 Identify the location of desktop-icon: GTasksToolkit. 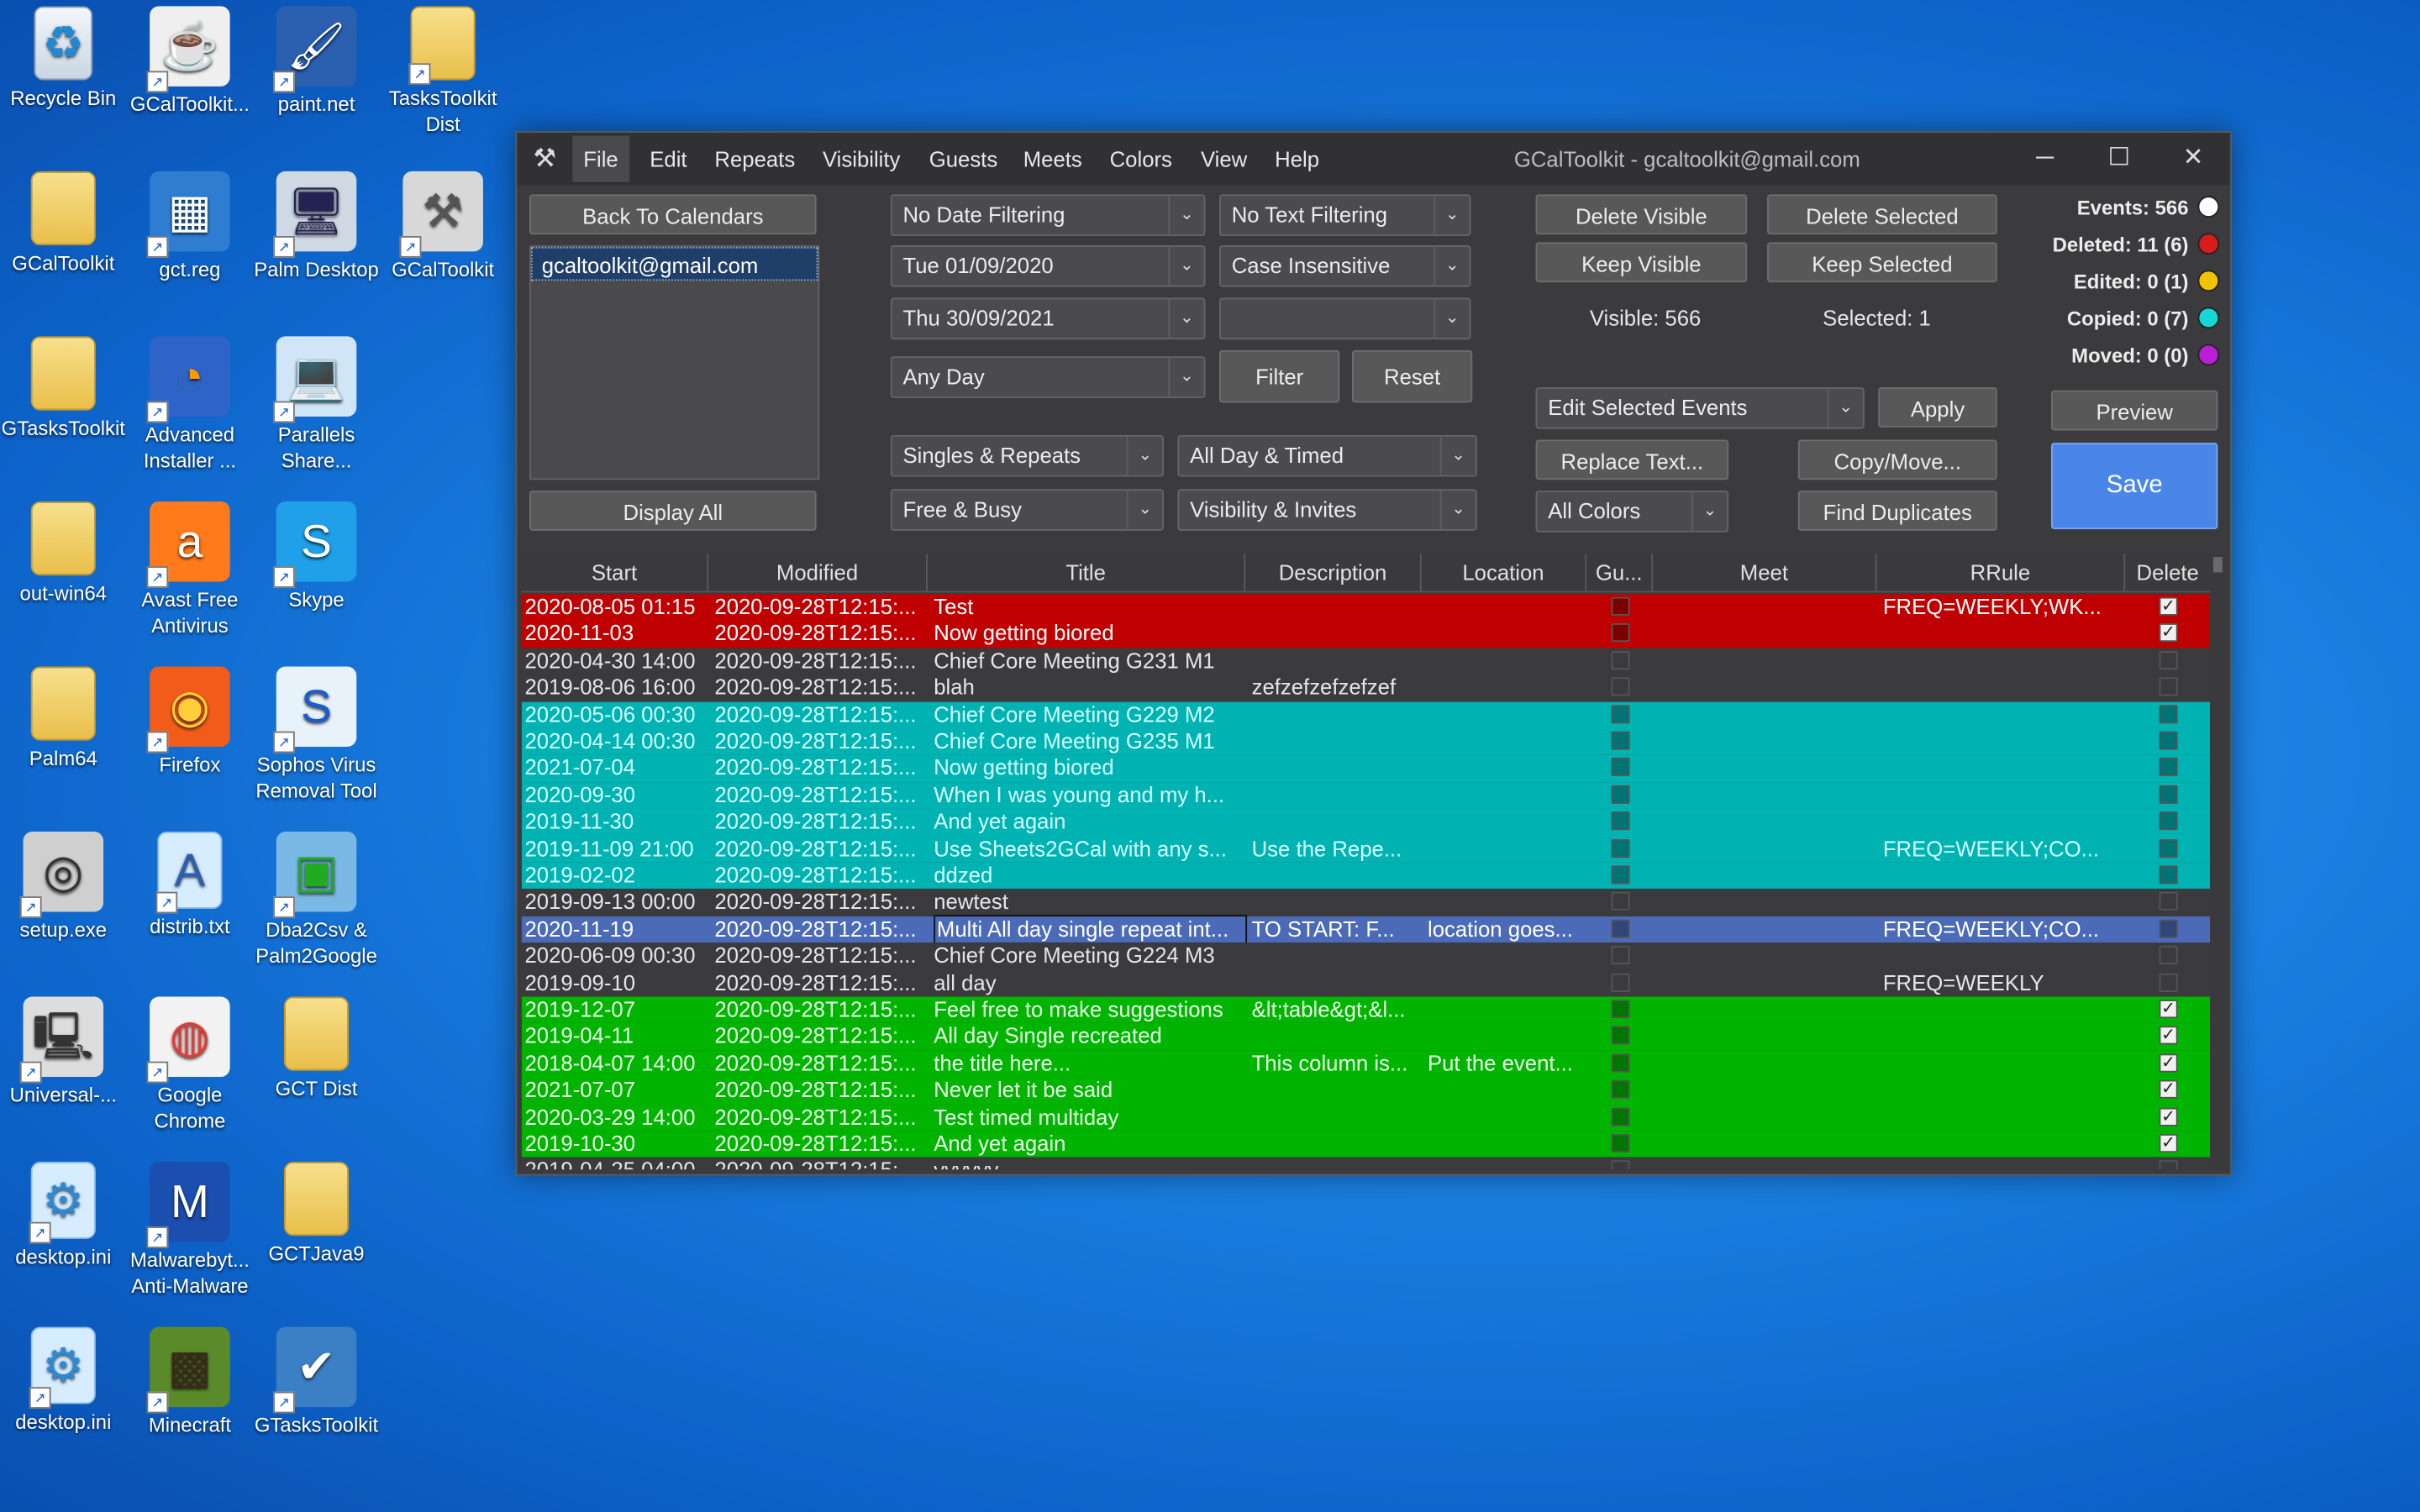
(64, 388).